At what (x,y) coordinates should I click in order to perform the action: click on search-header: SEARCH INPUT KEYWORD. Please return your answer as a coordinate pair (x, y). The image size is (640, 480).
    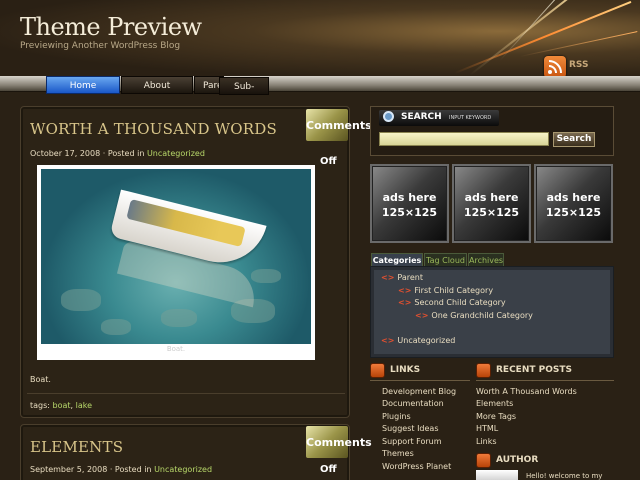
    Looking at the image, I should click on (439, 118).